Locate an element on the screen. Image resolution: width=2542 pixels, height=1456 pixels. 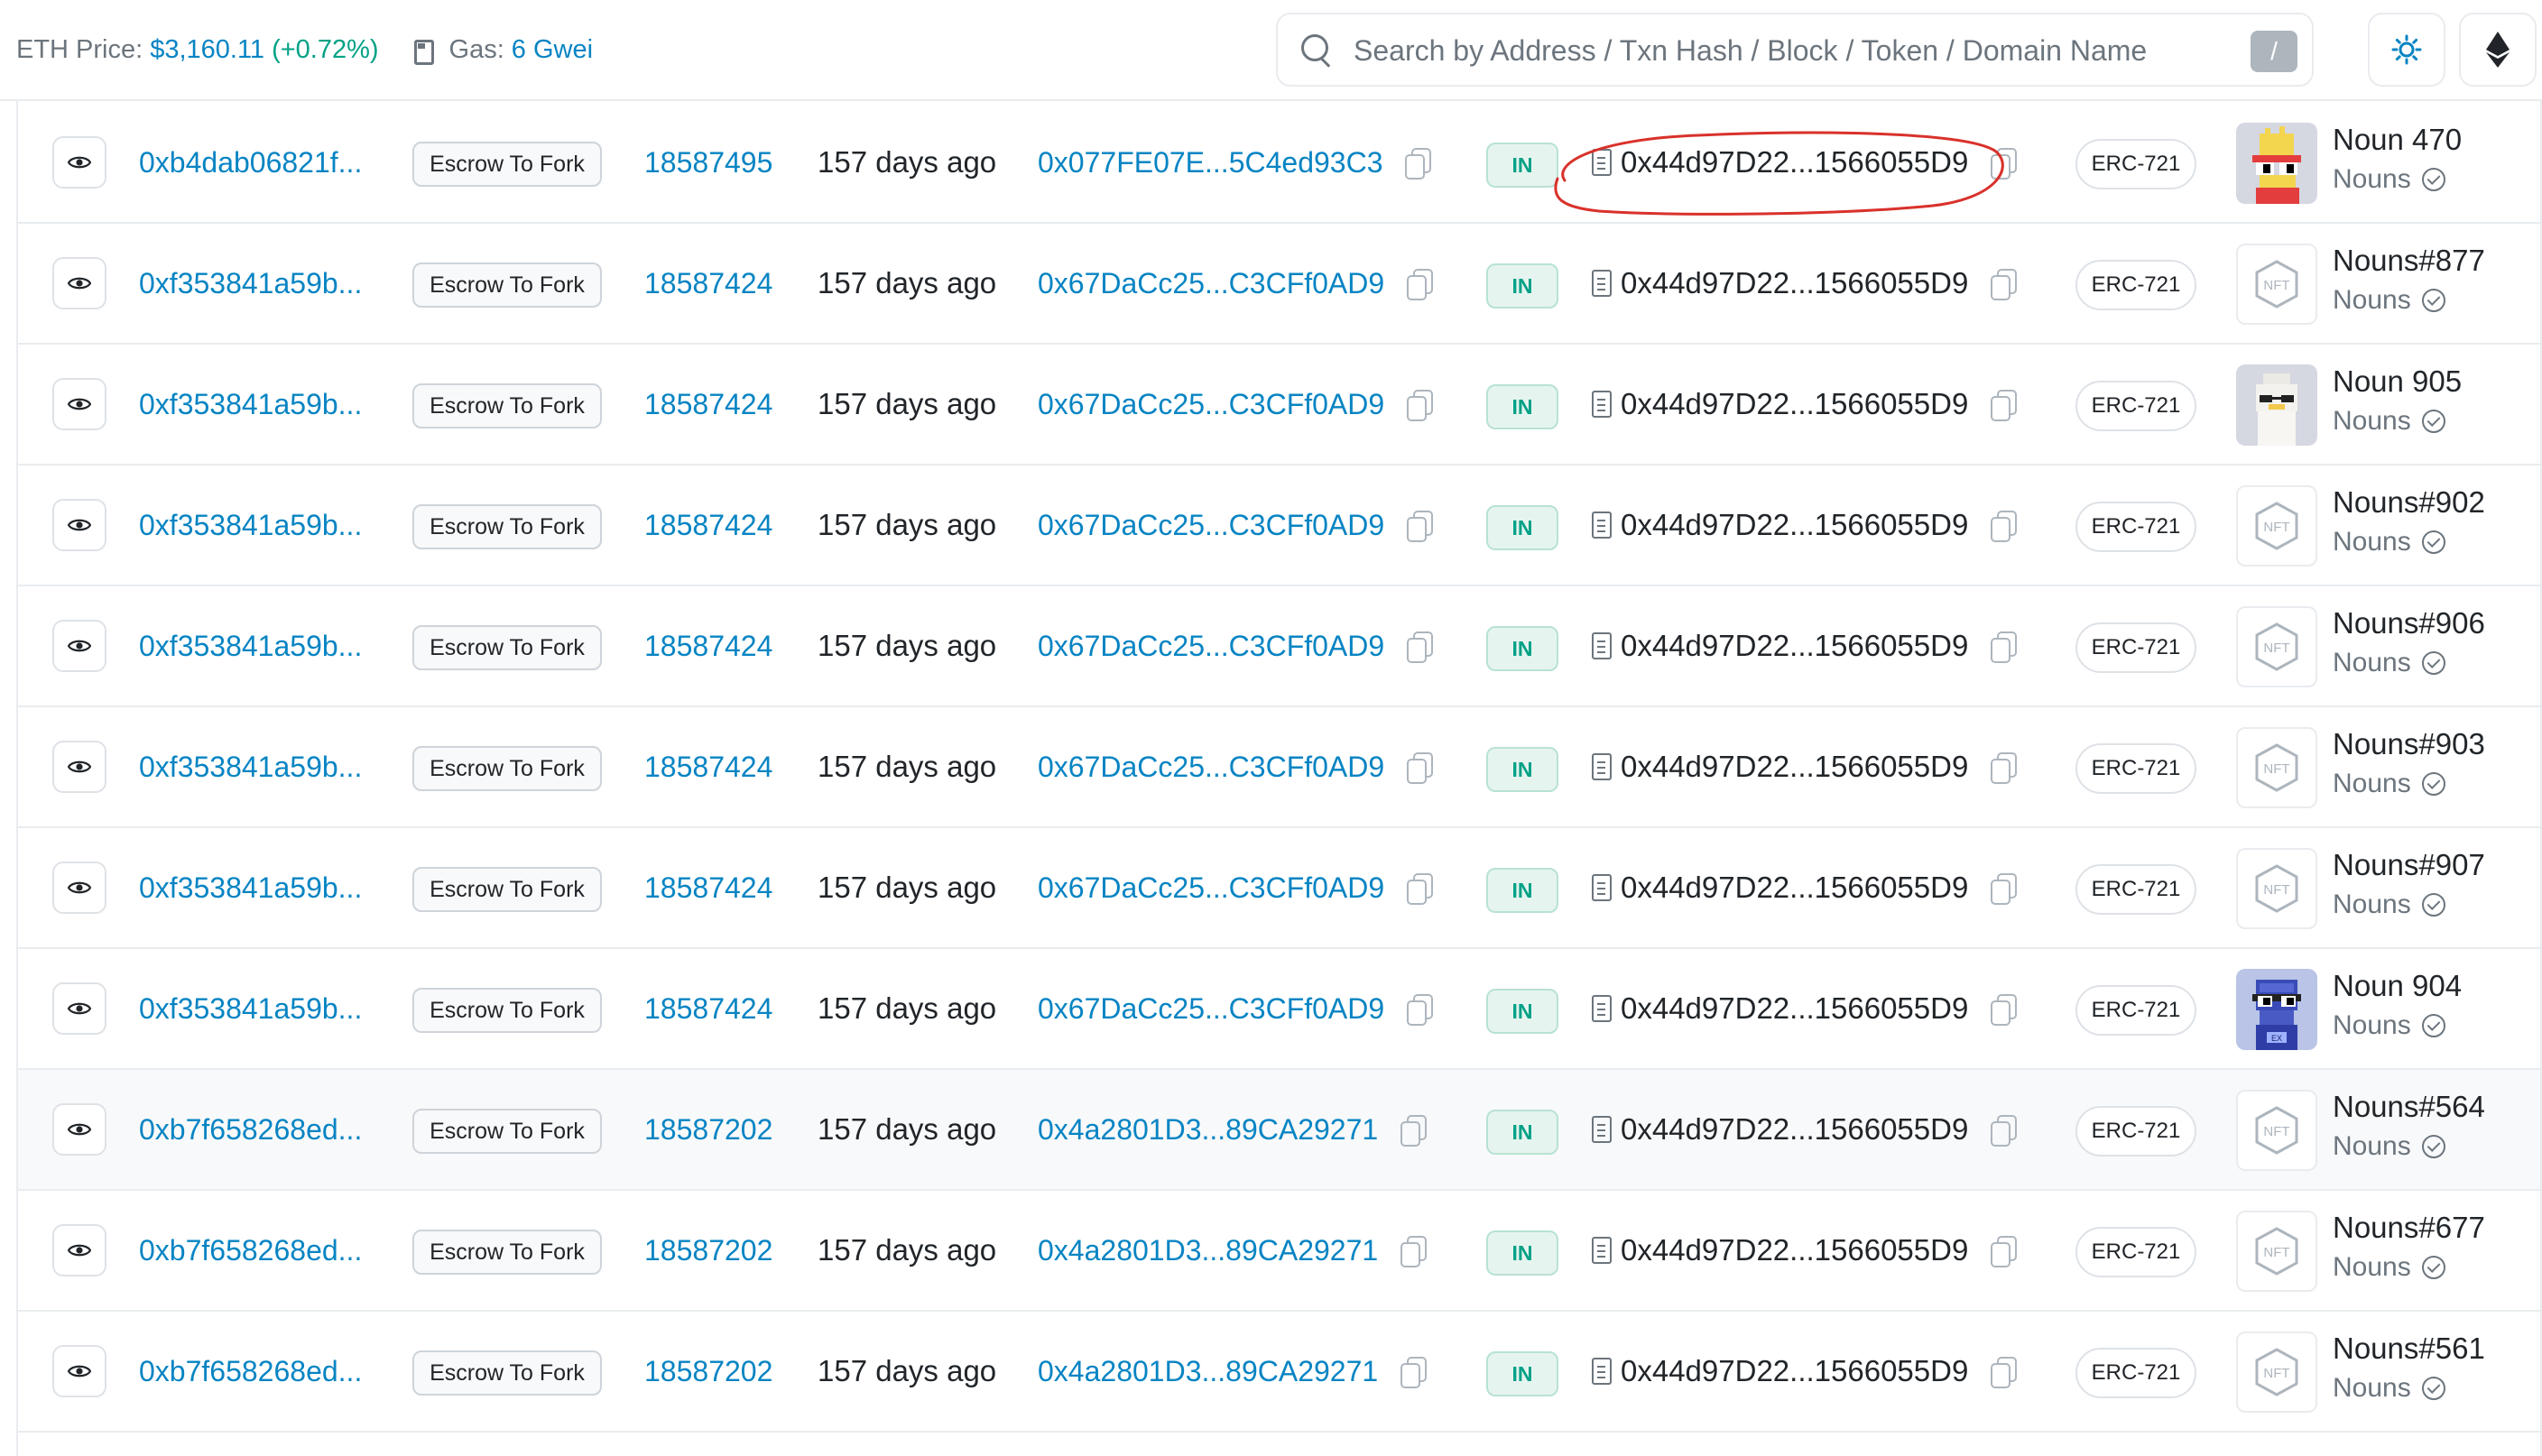
nft-item-name: Noun 905 is located at coordinates (2397, 382).